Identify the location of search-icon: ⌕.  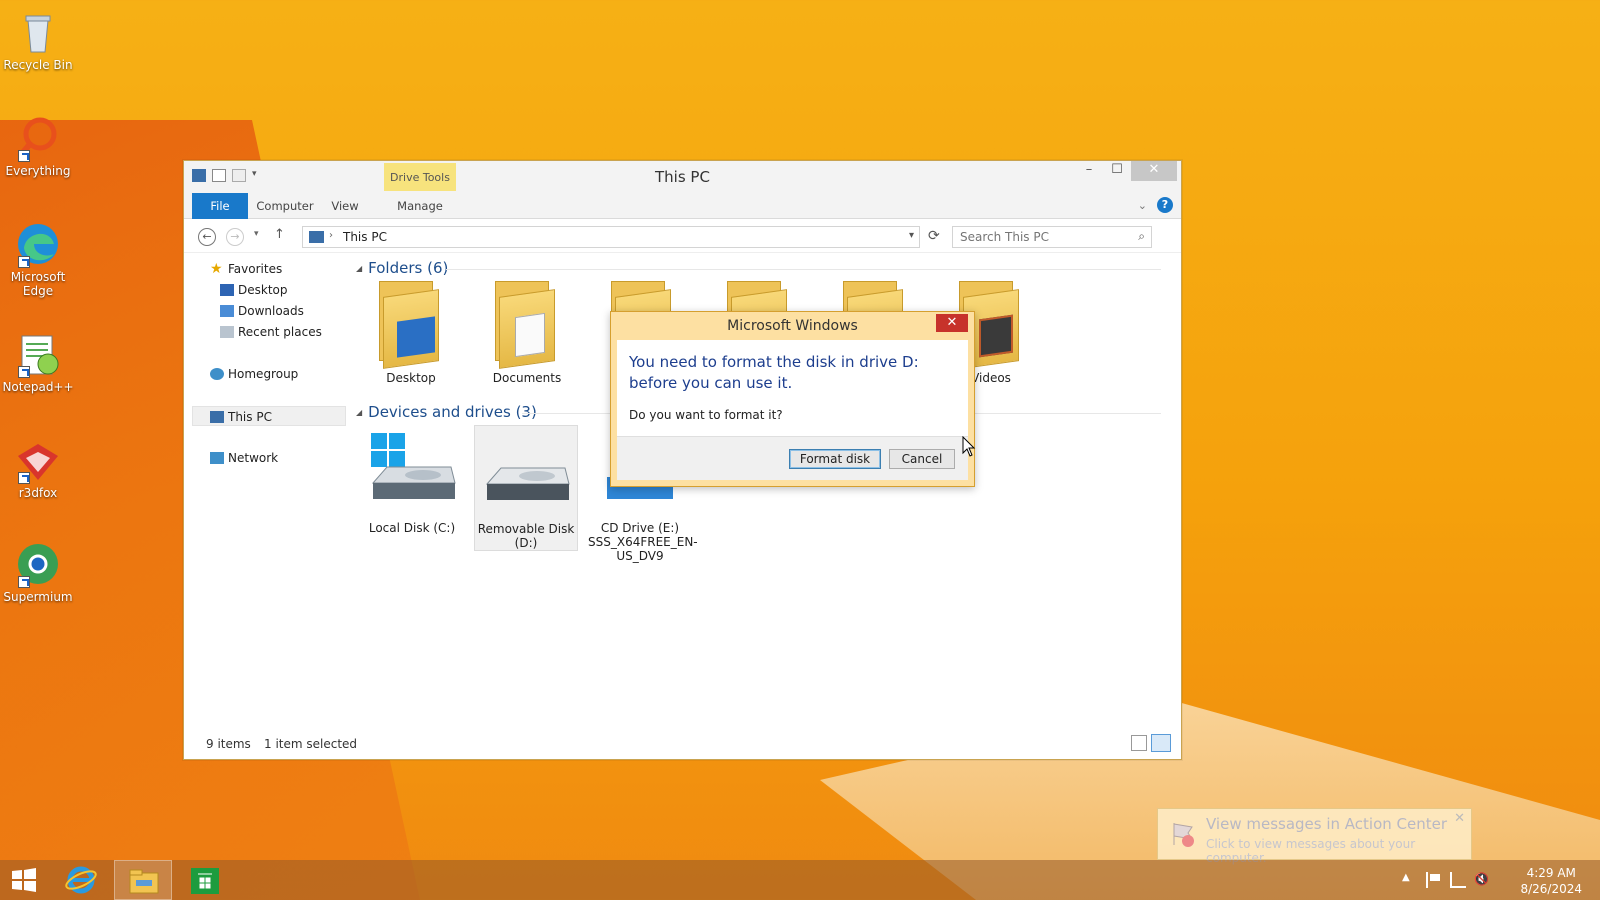
(1141, 236).